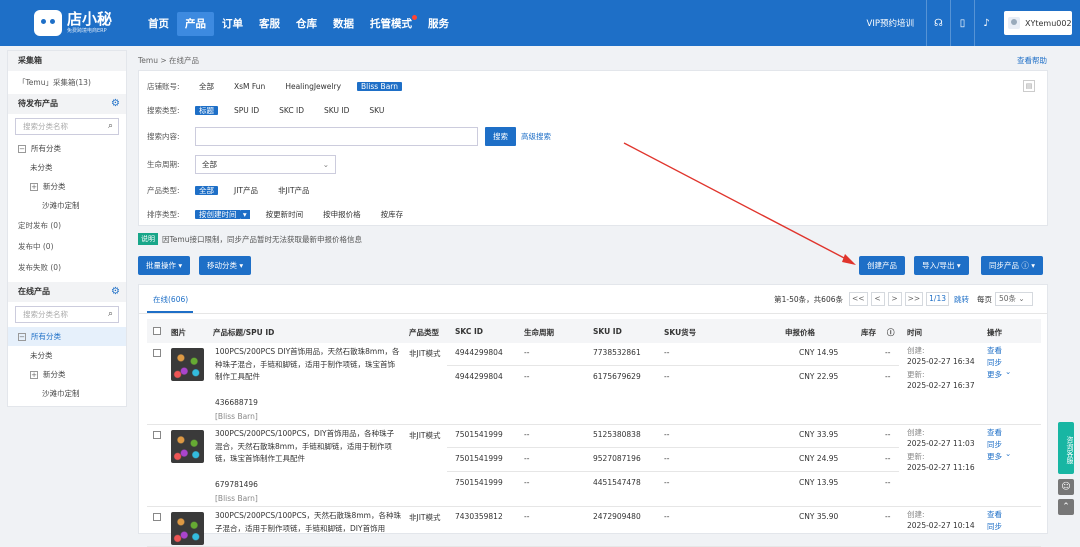 This screenshot has width=1080, height=547. What do you see at coordinates (376, 110) in the screenshot?
I see `filter-option: SKU` at bounding box center [376, 110].